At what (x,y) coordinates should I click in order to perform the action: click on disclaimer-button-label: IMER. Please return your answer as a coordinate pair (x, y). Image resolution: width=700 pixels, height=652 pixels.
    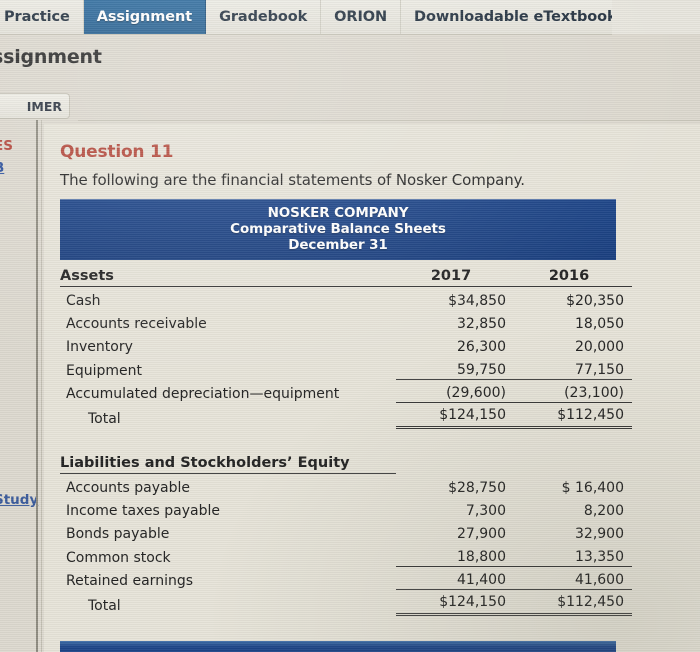
    Looking at the image, I should click on (44, 106).